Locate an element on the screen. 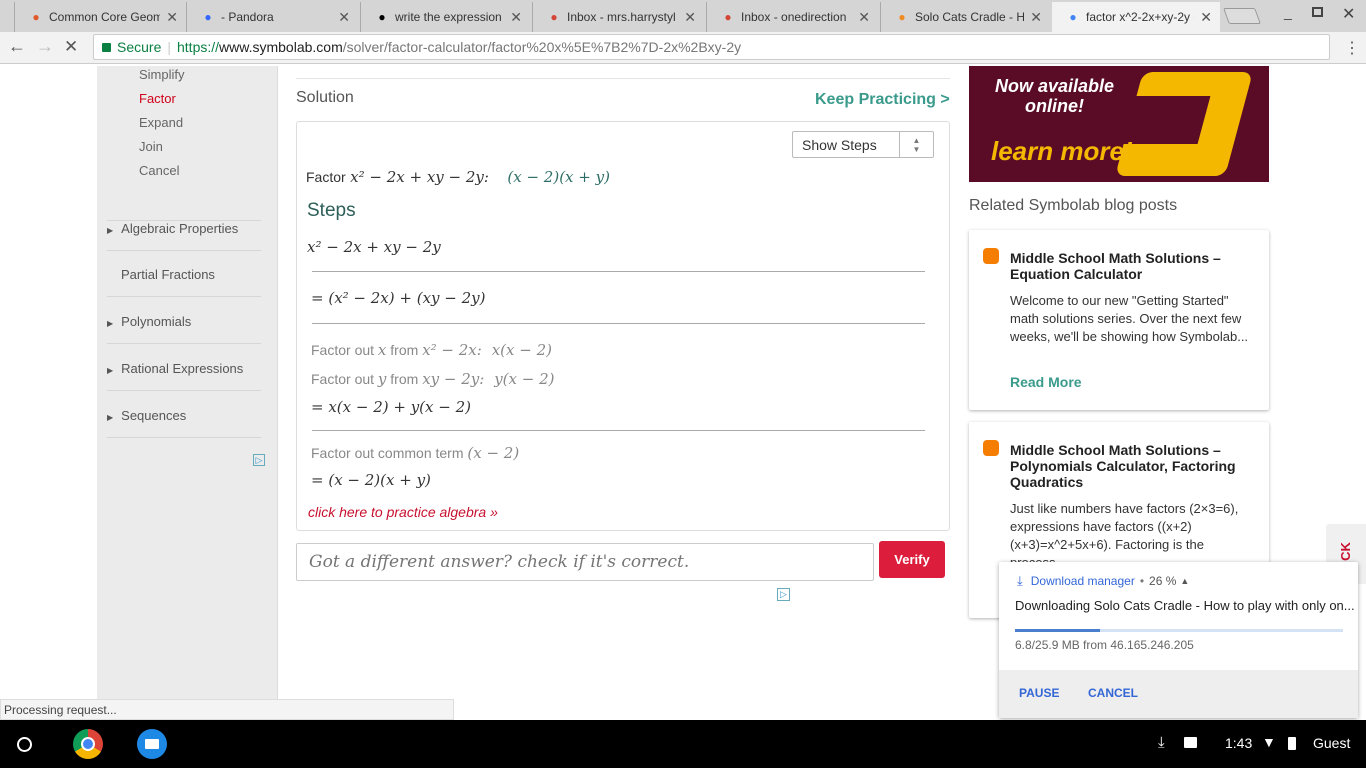  browser-tab: ● Inbox - onedirection ✕ is located at coordinates (792, 17).